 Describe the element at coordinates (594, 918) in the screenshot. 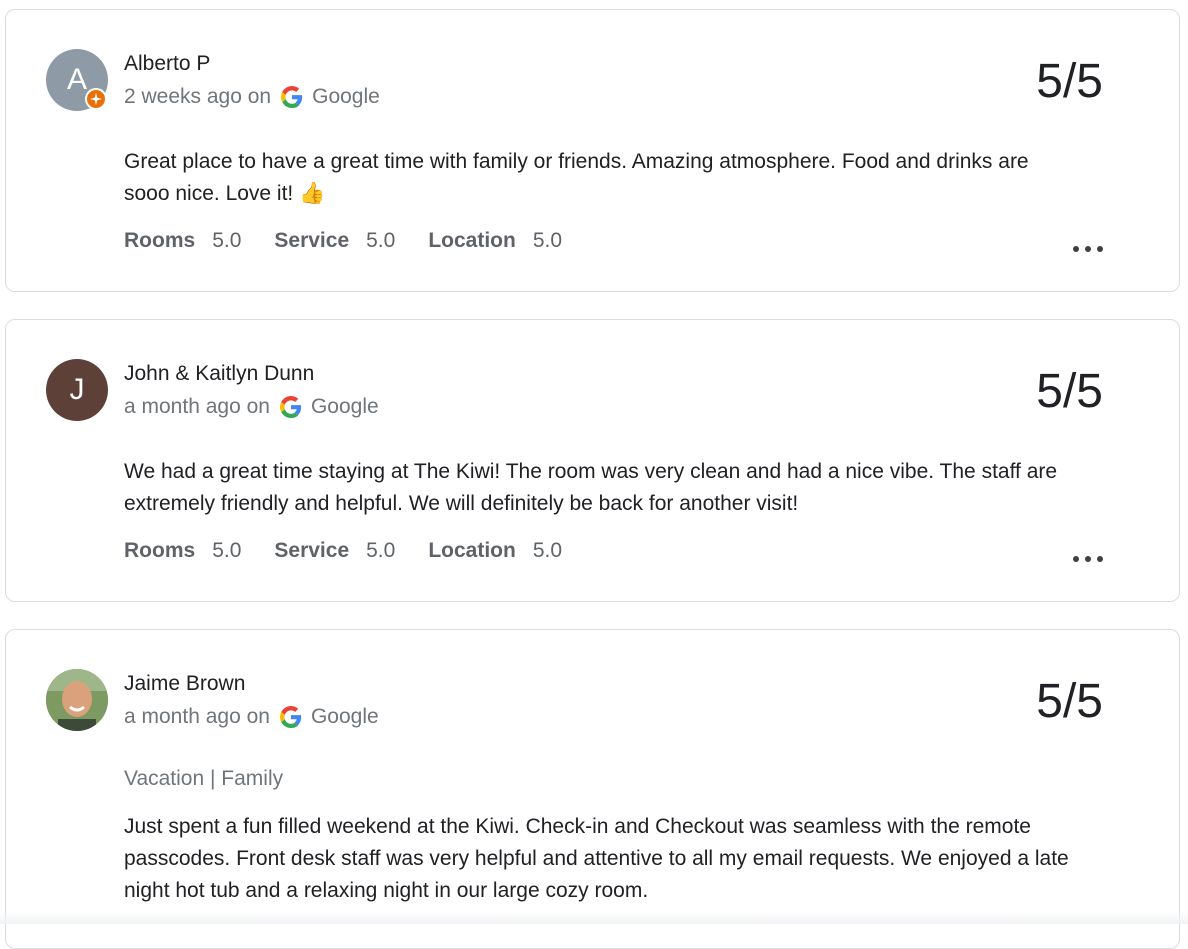

I see `scroll-edge-shadow` at that location.